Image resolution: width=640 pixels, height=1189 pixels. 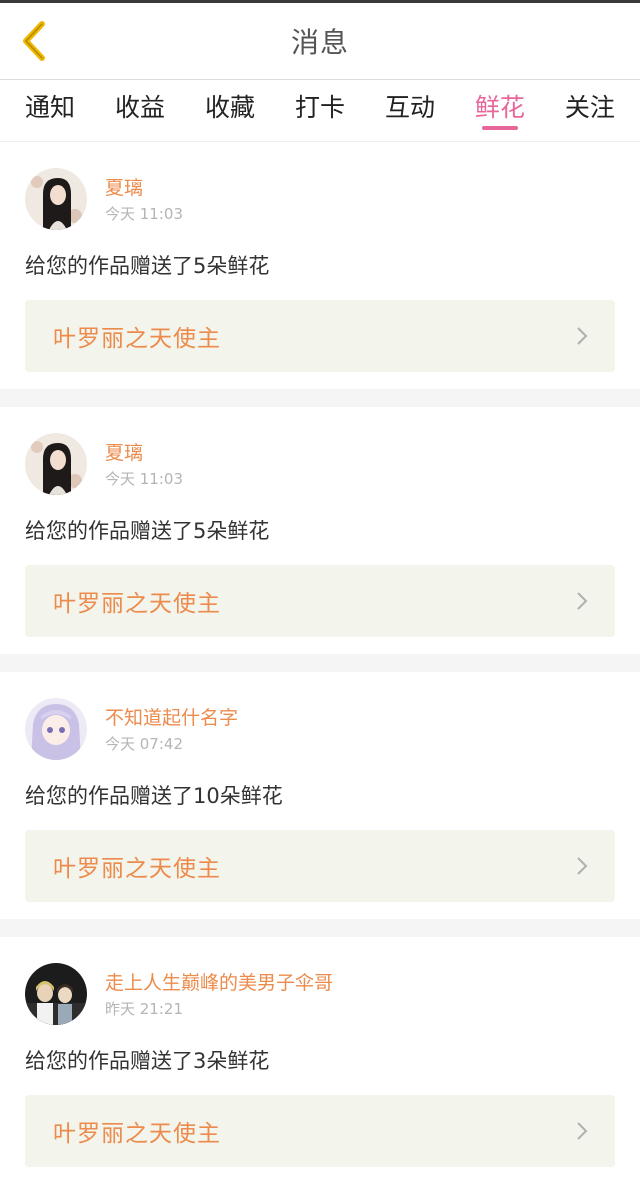 I want to click on chevron-left-icon, so click(x=34, y=41).